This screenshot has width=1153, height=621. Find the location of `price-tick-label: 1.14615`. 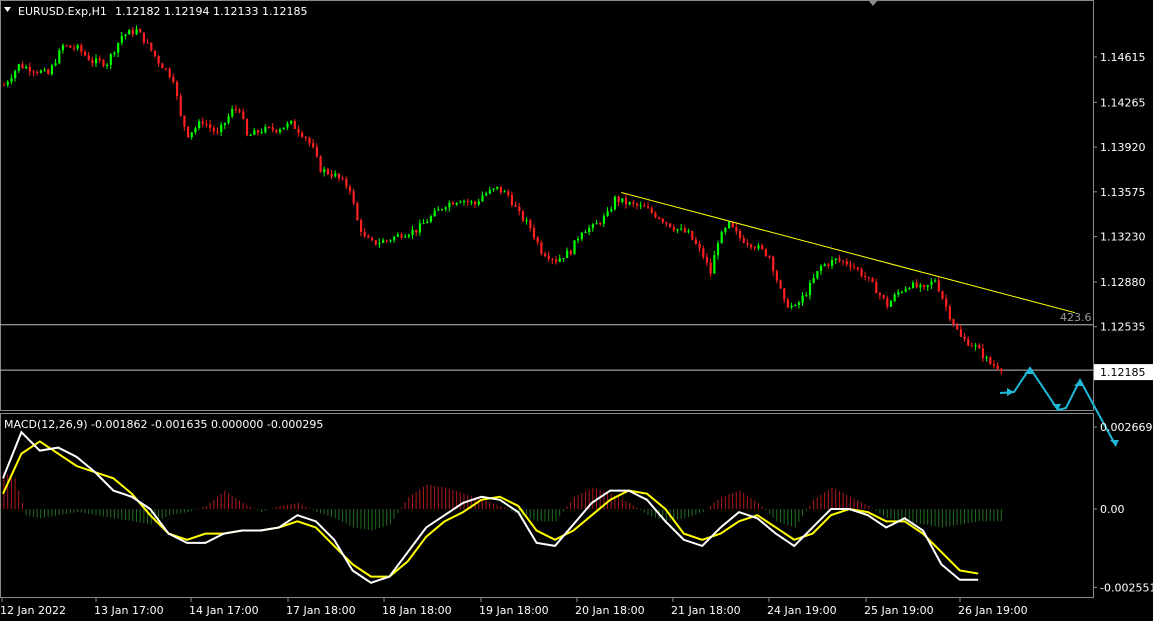

price-tick-label: 1.14615 is located at coordinates (1123, 57).